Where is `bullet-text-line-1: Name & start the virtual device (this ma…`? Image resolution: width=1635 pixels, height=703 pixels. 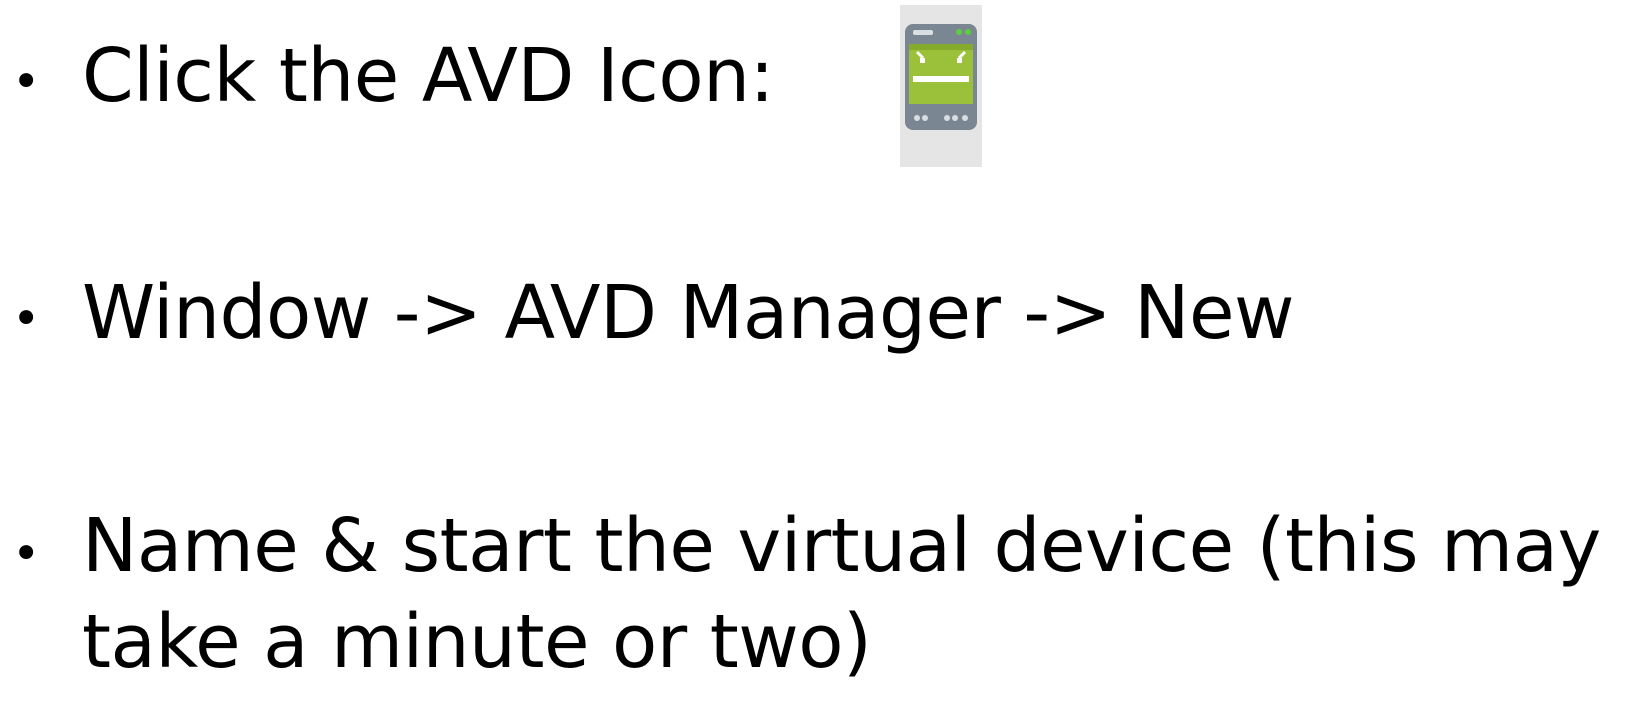 bullet-text-line-1: Name & start the virtual device (this ma… is located at coordinates (841, 546).